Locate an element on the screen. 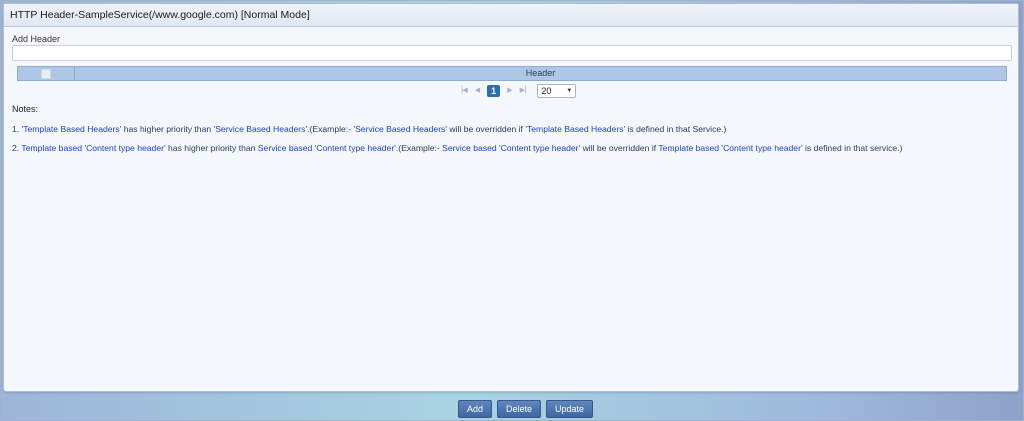 The image size is (1024, 421). add-button: Add is located at coordinates (475, 409).